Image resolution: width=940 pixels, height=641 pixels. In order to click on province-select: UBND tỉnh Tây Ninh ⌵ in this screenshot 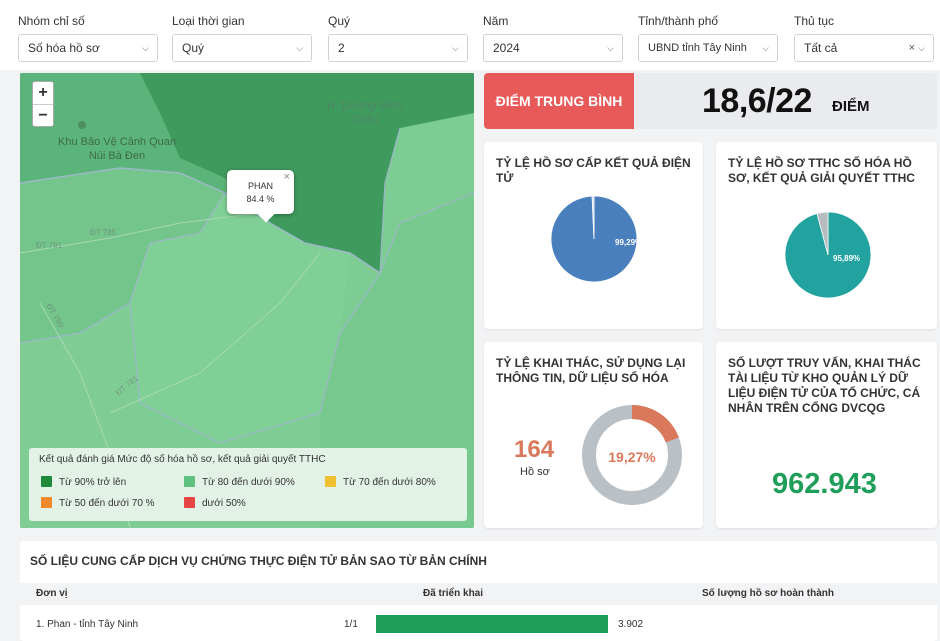, I will do `click(708, 48)`.